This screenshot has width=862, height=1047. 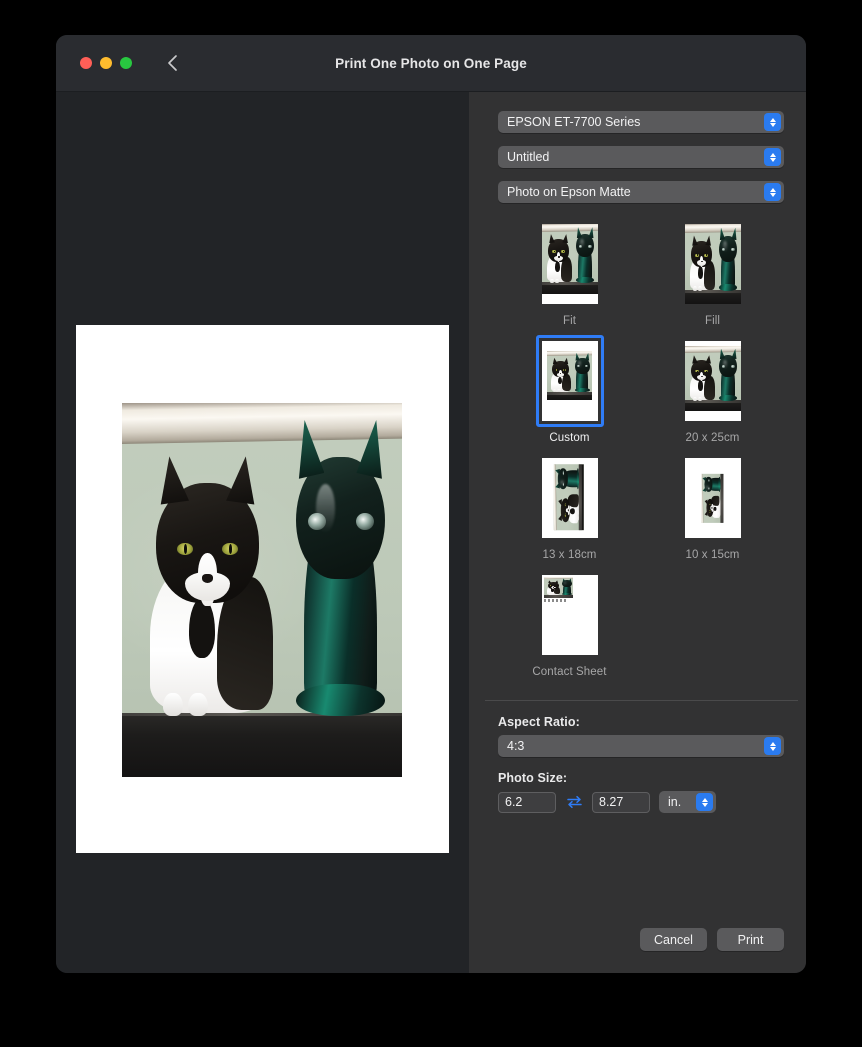 What do you see at coordinates (528, 157) in the screenshot?
I see `preset-select-value: Untitled` at bounding box center [528, 157].